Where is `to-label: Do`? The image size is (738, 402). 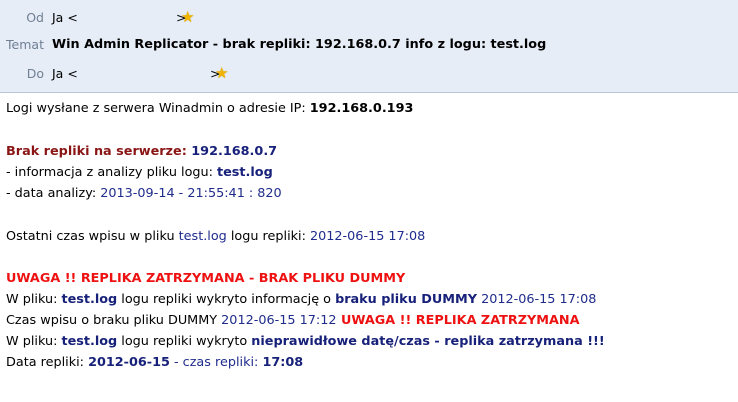 to-label: Do is located at coordinates (35, 73).